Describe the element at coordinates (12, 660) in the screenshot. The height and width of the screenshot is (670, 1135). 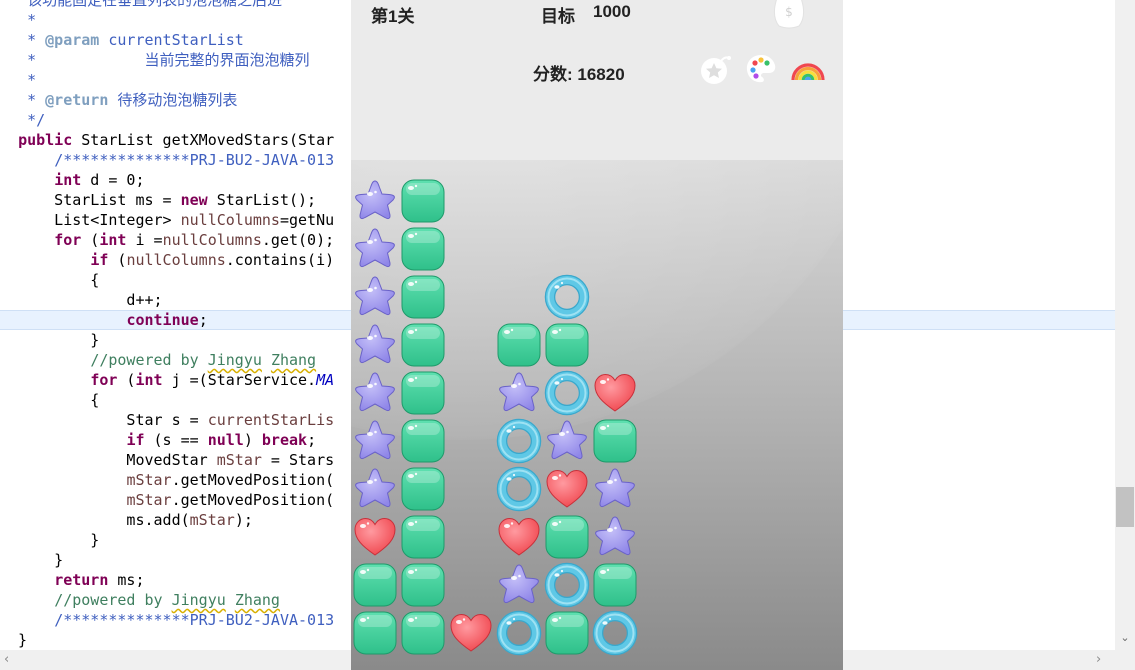
I see `scroll-left-arrow-icon: ‹` at that location.